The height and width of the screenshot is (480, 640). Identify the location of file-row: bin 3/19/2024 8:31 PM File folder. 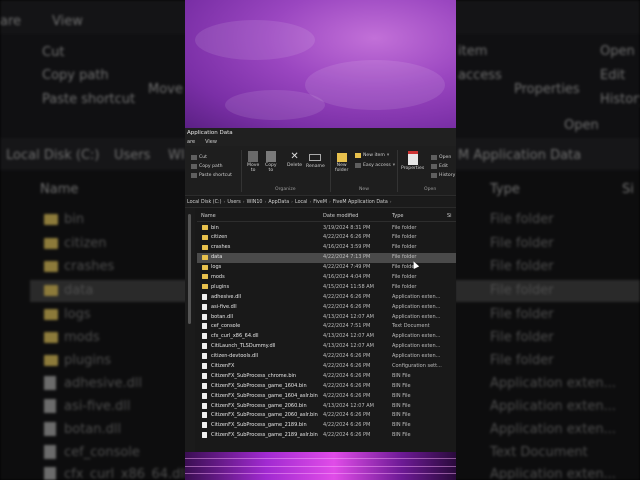
(326, 228).